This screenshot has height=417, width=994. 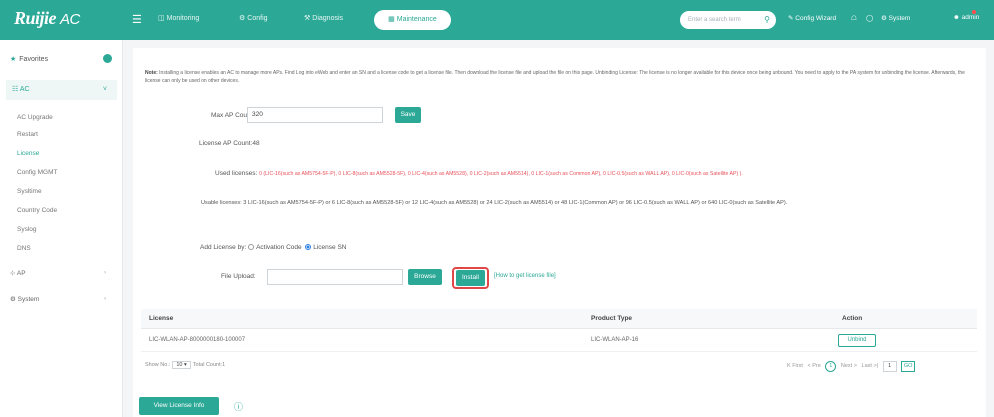 I want to click on sidebar-item-country-code: Country Code, so click(x=37, y=210).